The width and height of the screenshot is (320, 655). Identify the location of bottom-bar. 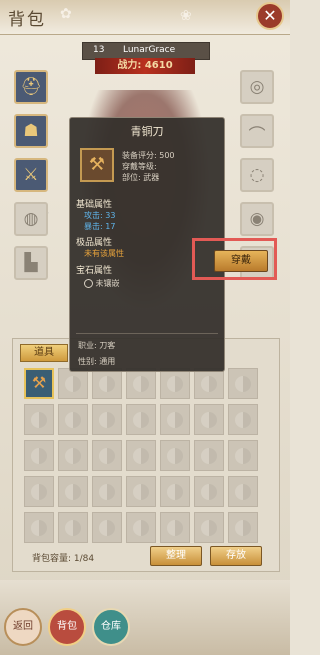
(145, 617).